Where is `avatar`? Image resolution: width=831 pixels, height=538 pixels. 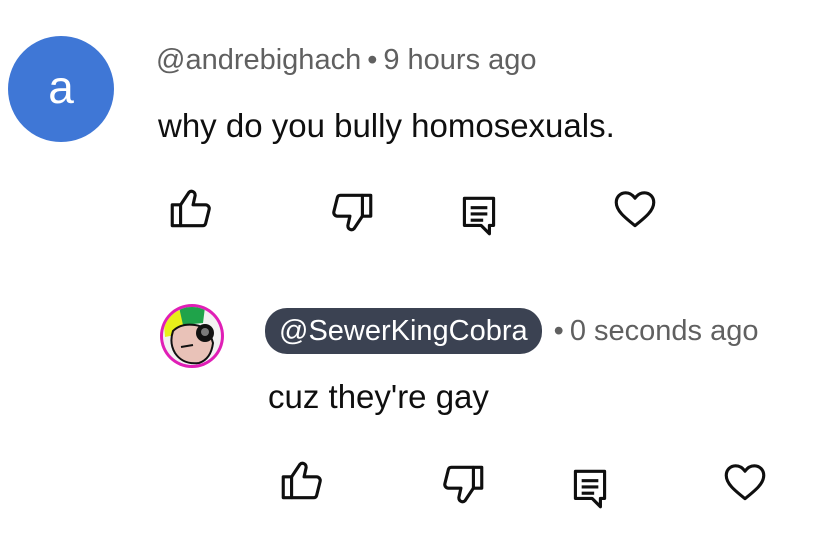 avatar is located at coordinates (192, 336).